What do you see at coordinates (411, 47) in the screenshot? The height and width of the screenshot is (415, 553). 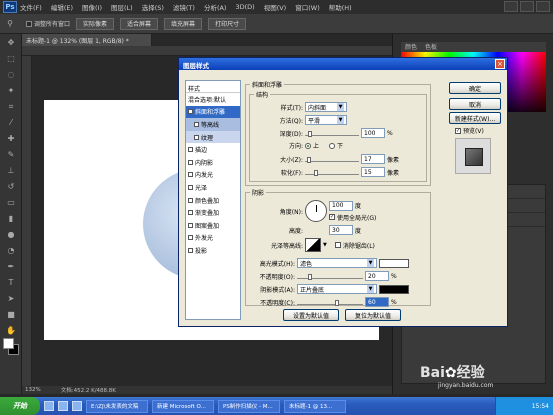 I see `tab-color: 颜色` at bounding box center [411, 47].